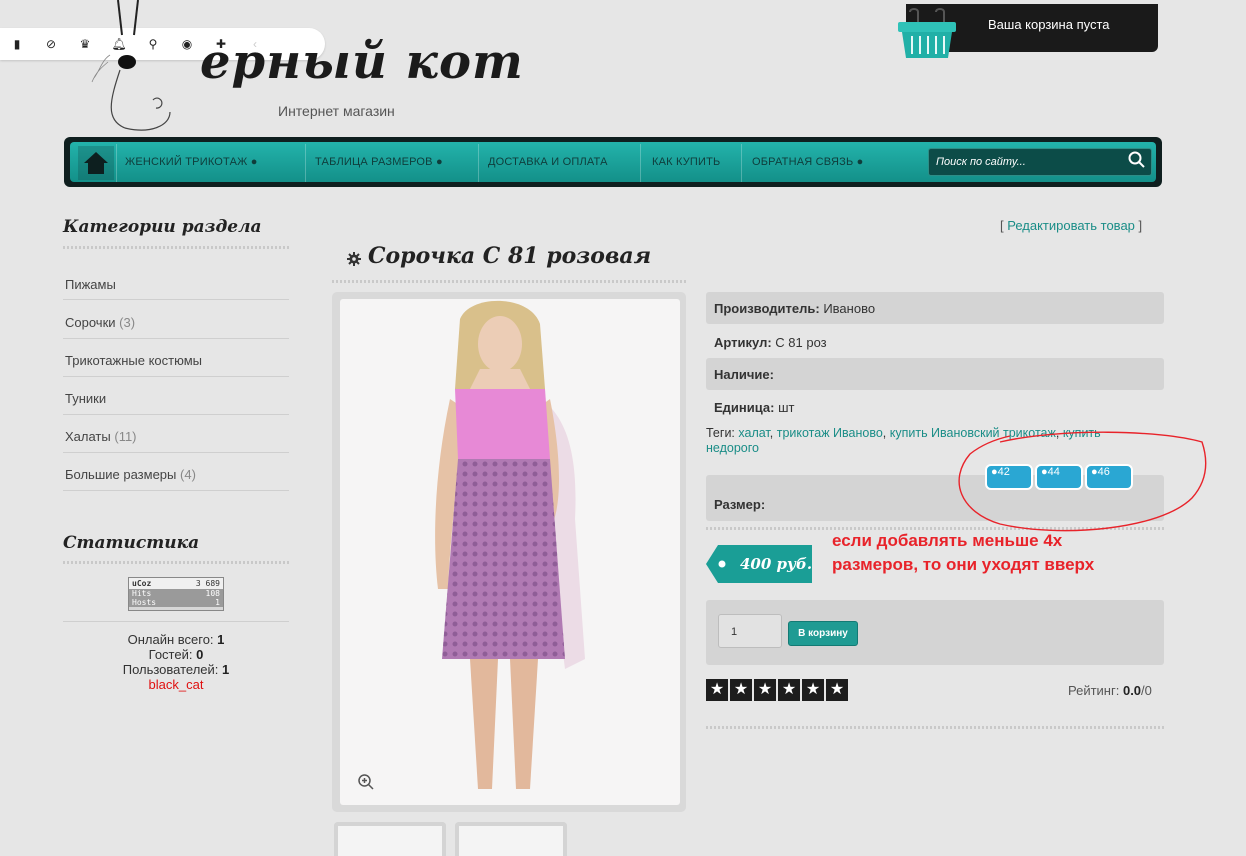 The height and width of the screenshot is (856, 1246). What do you see at coordinates (212, 593) in the screenshot?
I see `counter-hits: 108` at bounding box center [212, 593].